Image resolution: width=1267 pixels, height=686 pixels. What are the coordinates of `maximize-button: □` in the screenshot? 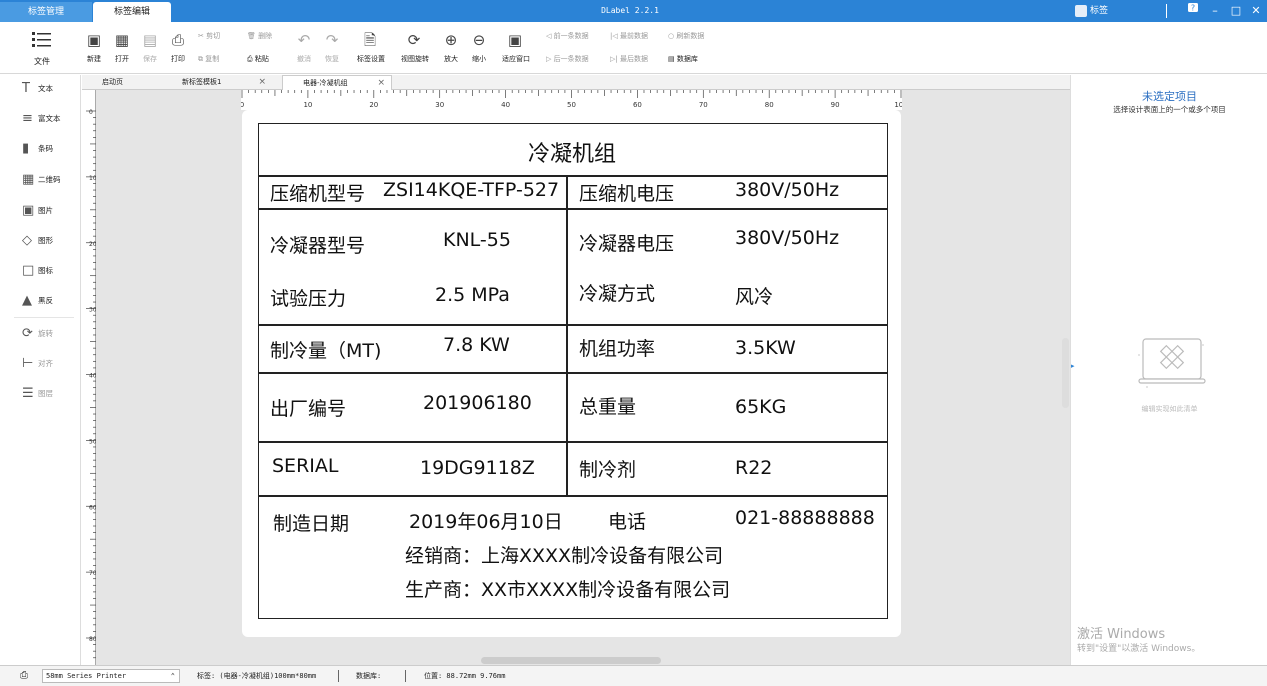 It's located at (1236, 11).